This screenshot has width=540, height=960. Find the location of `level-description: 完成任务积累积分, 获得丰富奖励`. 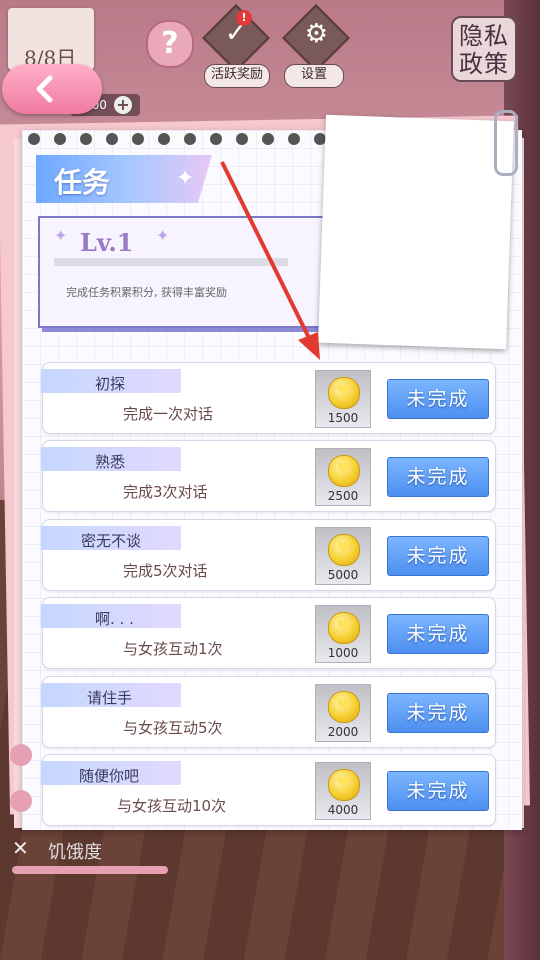

level-description: 完成任务积累积分, 获得丰富奖励 is located at coordinates (146, 292).